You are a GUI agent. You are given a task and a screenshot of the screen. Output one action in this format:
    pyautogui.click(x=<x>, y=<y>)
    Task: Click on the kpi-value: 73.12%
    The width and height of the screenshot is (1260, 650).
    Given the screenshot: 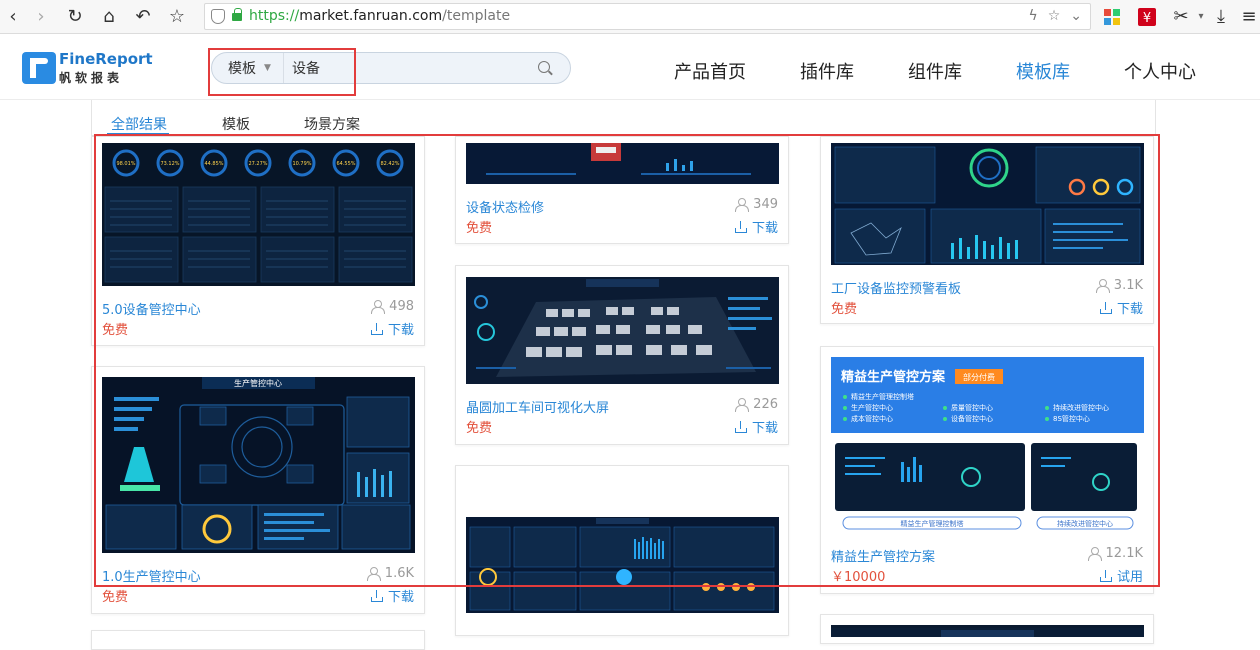 What is the action you would take?
    pyautogui.click(x=169, y=164)
    